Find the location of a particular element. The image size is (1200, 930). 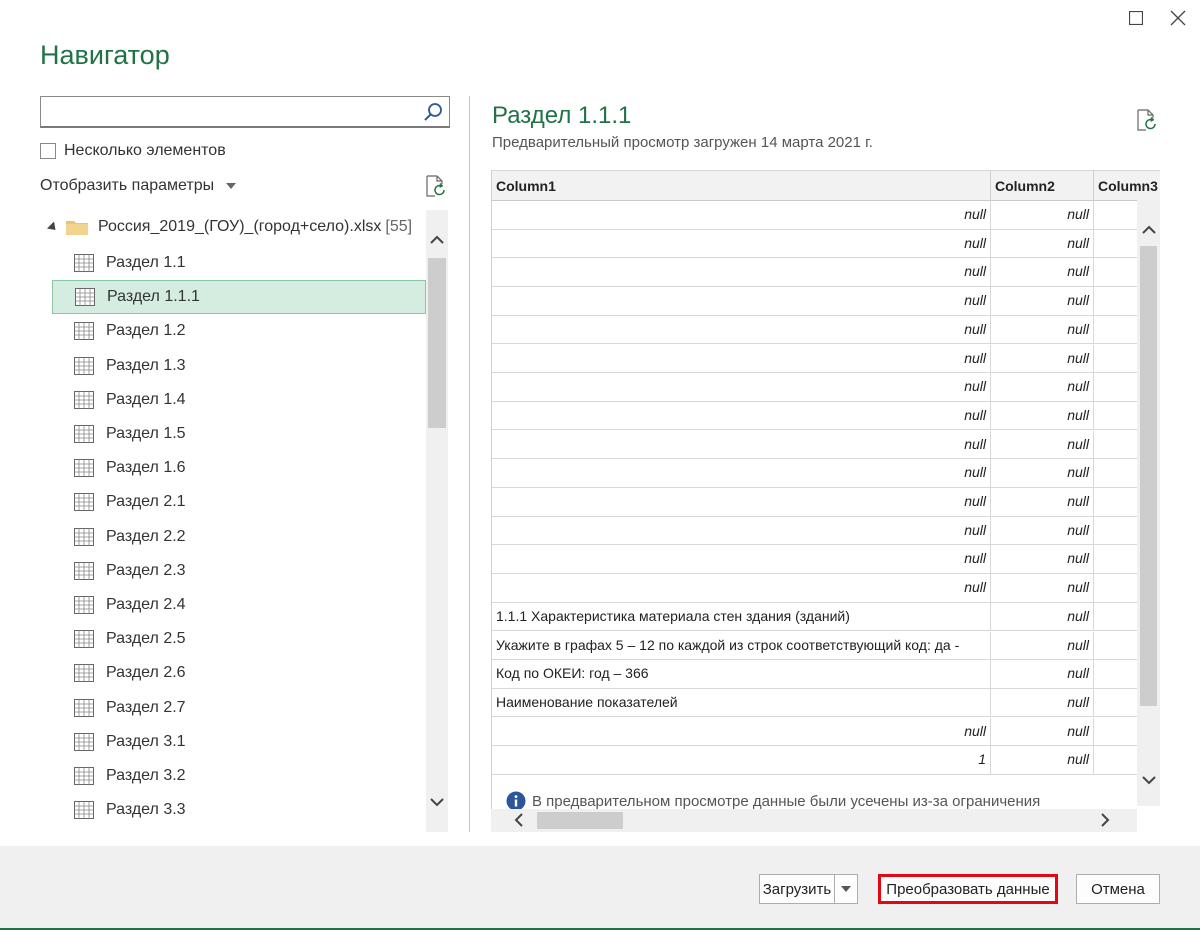

multi-select-option: Несколько элементов is located at coordinates (133, 151).